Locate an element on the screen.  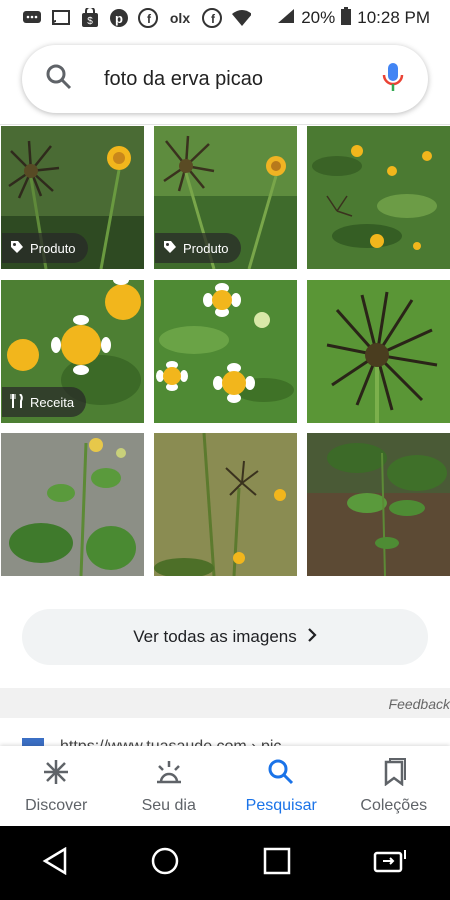
nav-label: Coleções is located at coordinates (394, 805).